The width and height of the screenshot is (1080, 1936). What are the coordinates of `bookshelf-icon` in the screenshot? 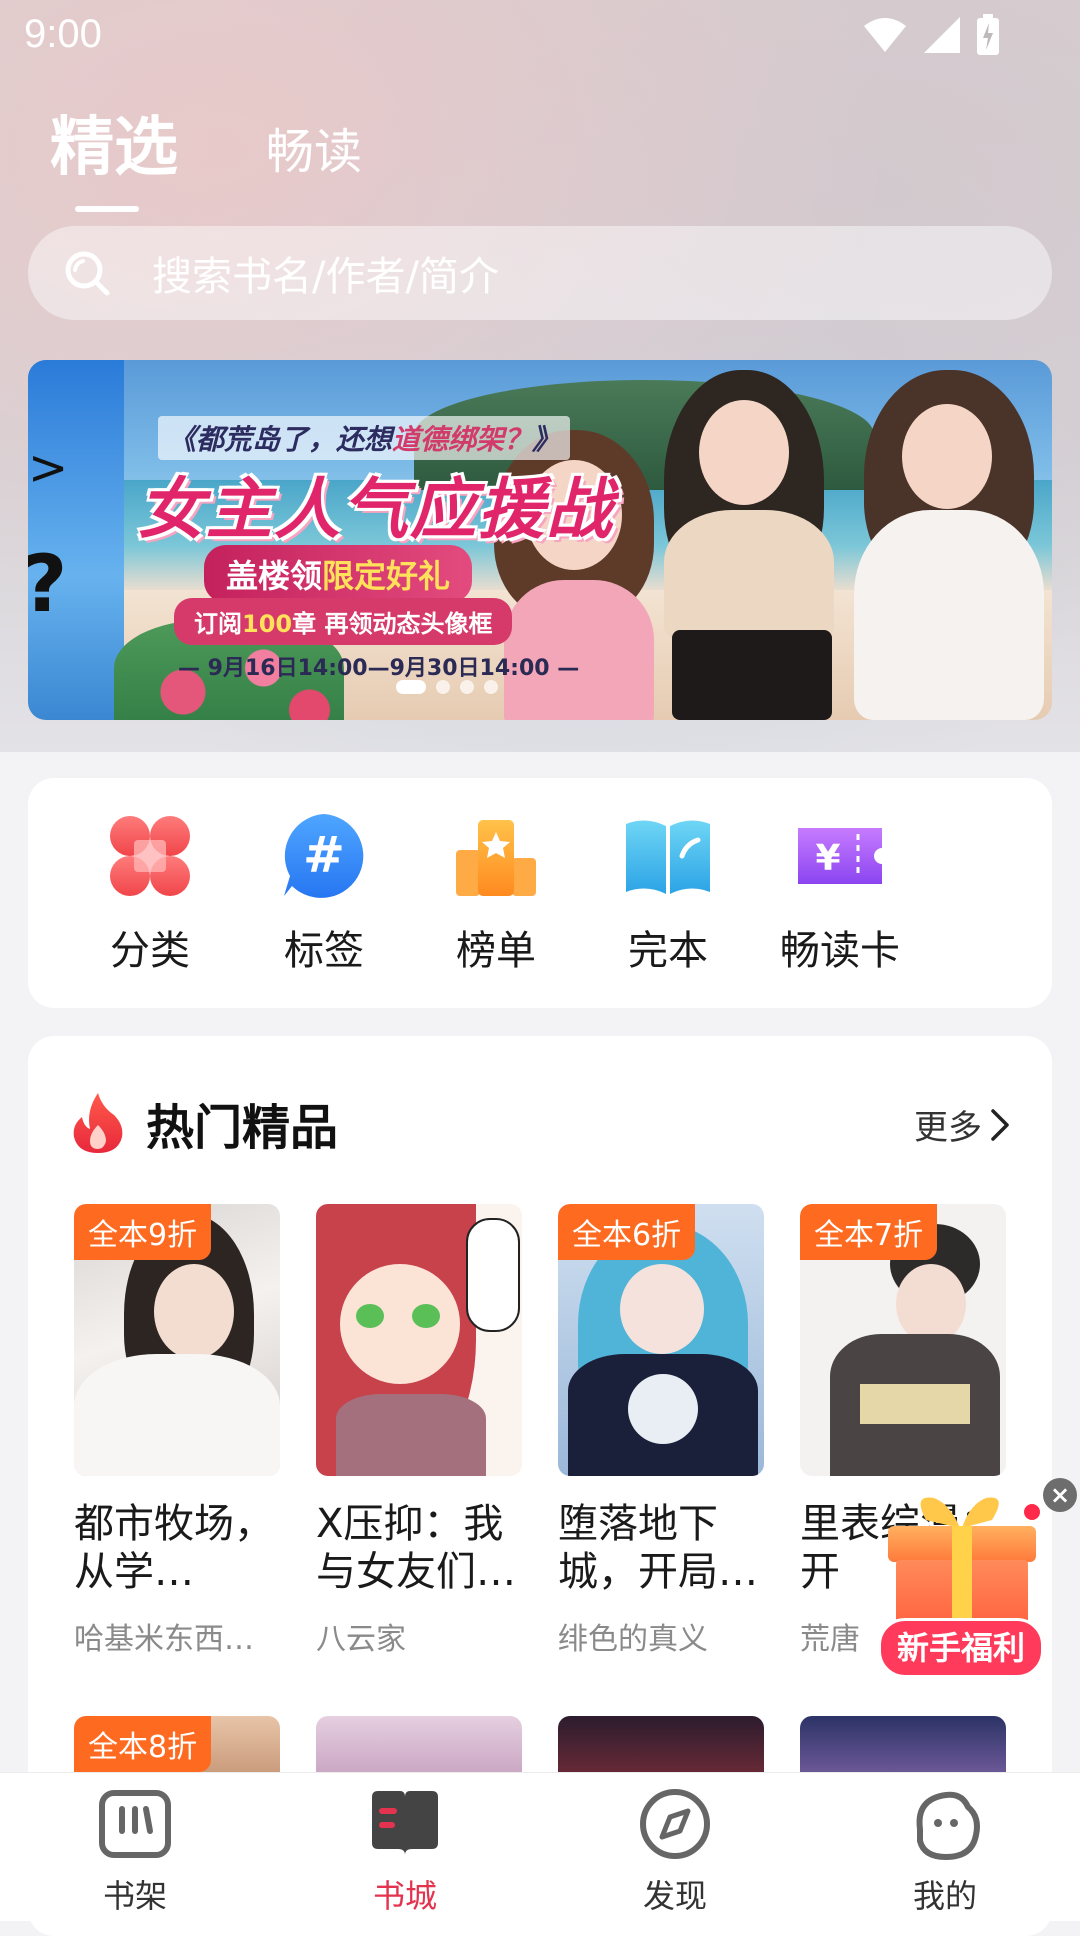 It's located at (135, 1824).